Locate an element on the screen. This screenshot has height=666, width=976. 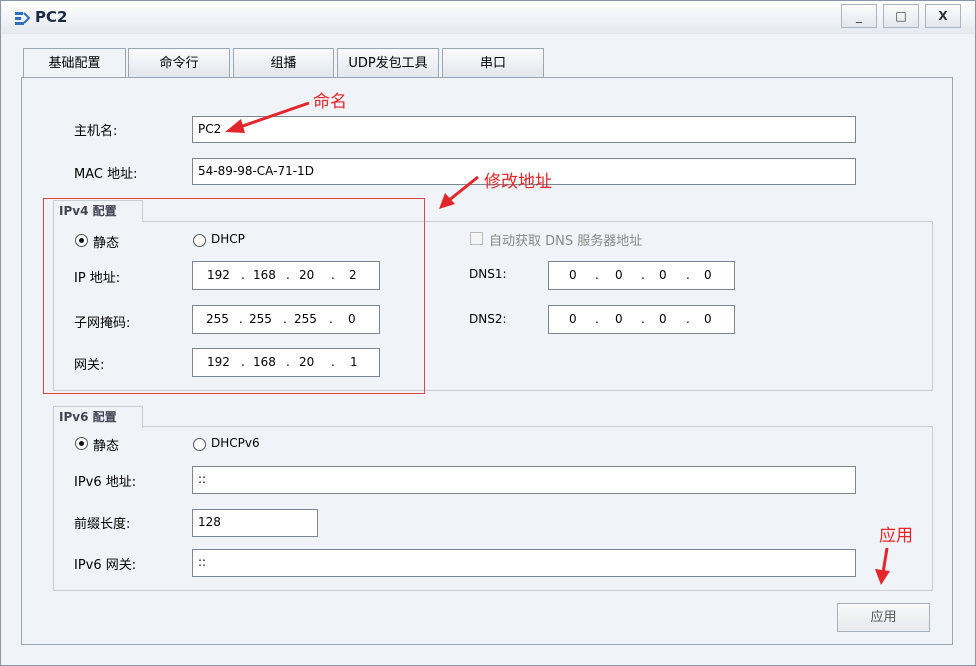
pc-app-icon is located at coordinates (23, 18).